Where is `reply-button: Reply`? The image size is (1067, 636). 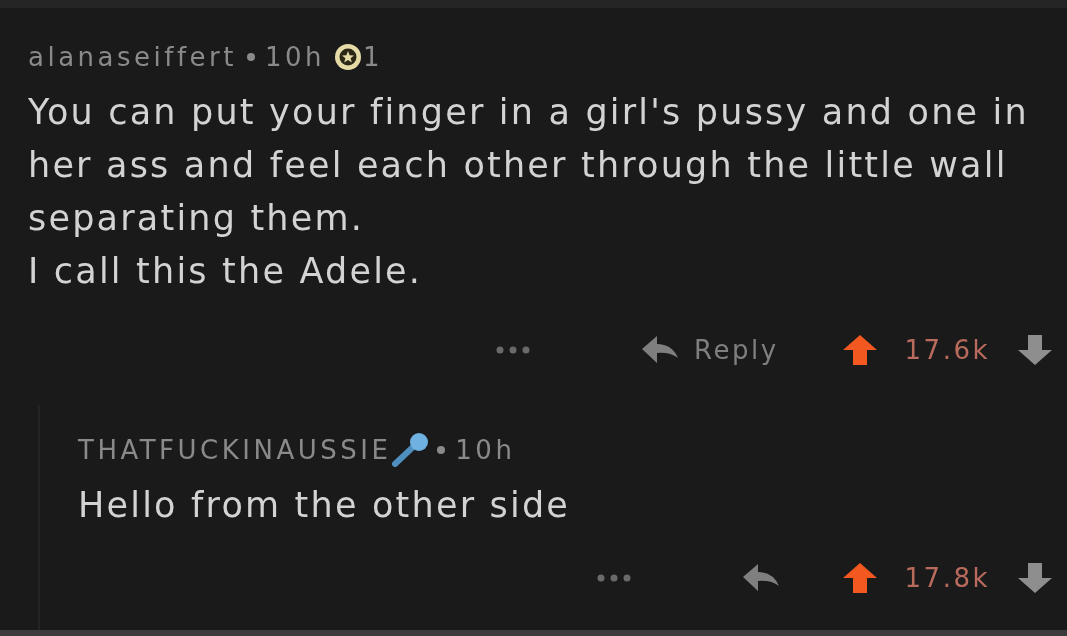 reply-button: Reply is located at coordinates (710, 350).